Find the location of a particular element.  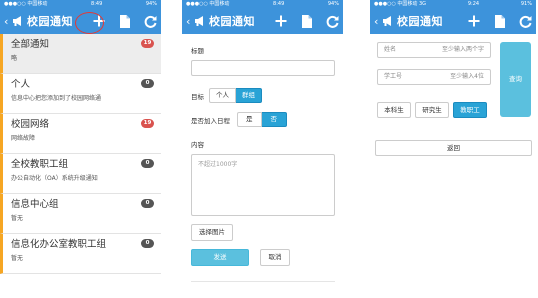

role-undergraduate: 本科生 is located at coordinates (394, 110).